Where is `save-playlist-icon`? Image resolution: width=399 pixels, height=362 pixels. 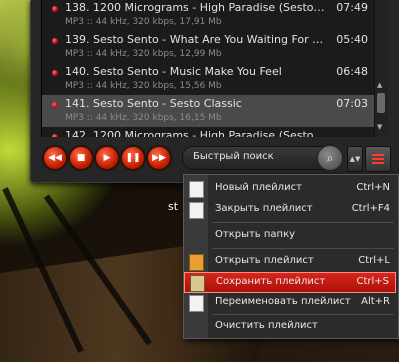
save-playlist-icon is located at coordinates (197, 283).